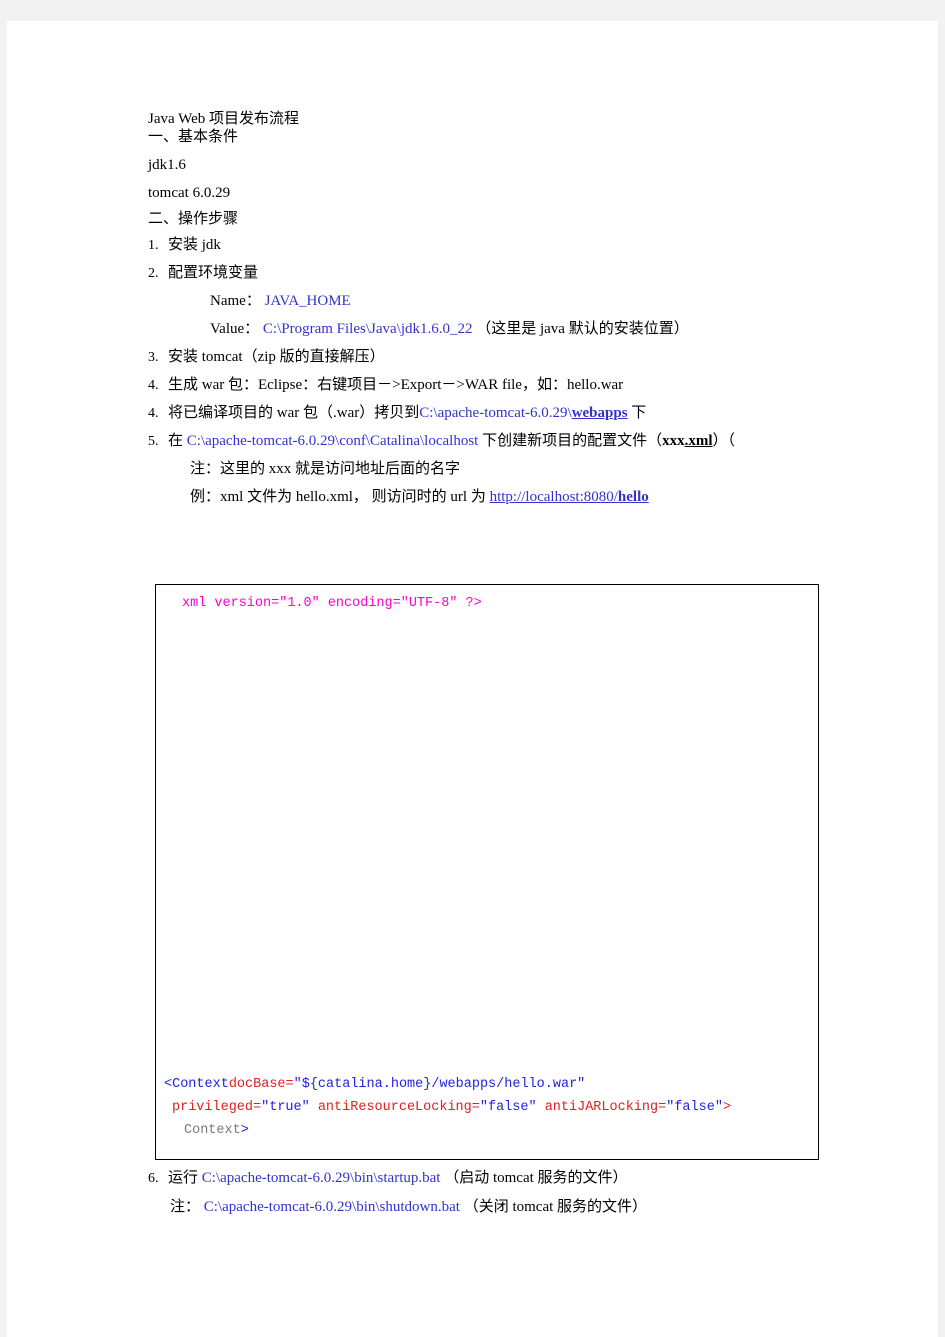 The width and height of the screenshot is (945, 1337). I want to click on step-2-text: 配置环境变量, so click(213, 273).